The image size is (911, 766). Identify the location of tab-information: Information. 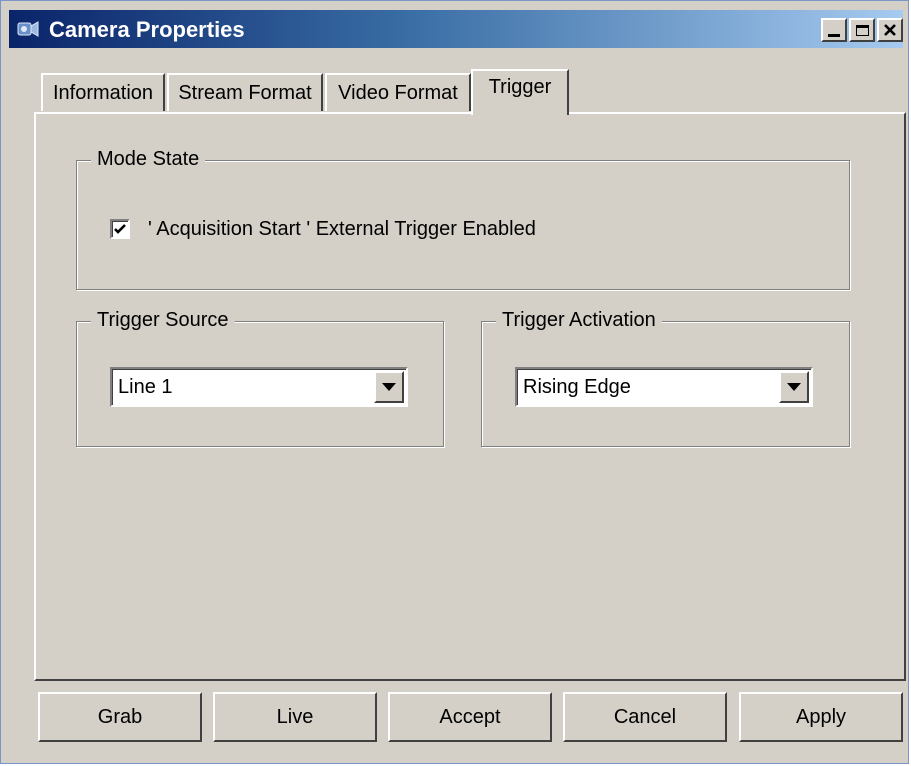
(103, 92).